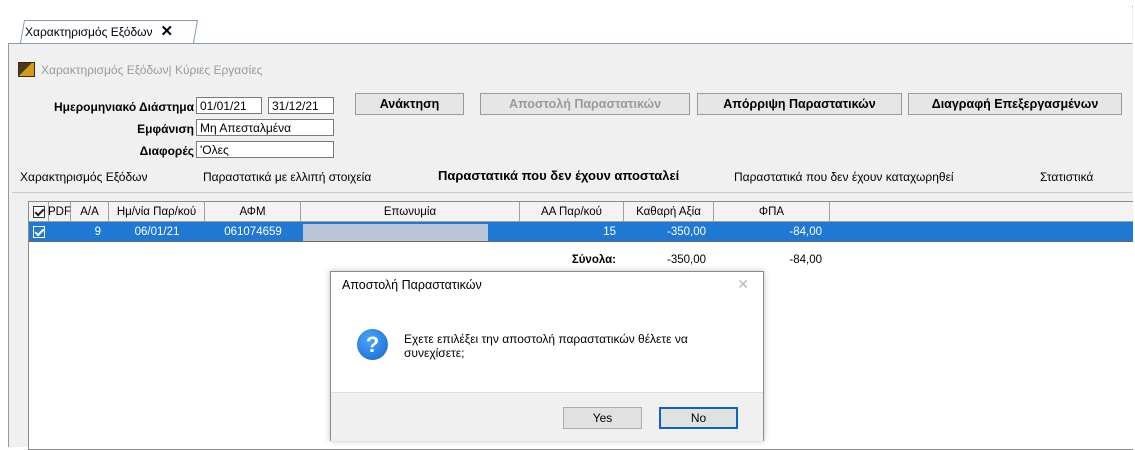  What do you see at coordinates (59, 211) in the screenshot?
I see `col-pdf: PDF` at bounding box center [59, 211].